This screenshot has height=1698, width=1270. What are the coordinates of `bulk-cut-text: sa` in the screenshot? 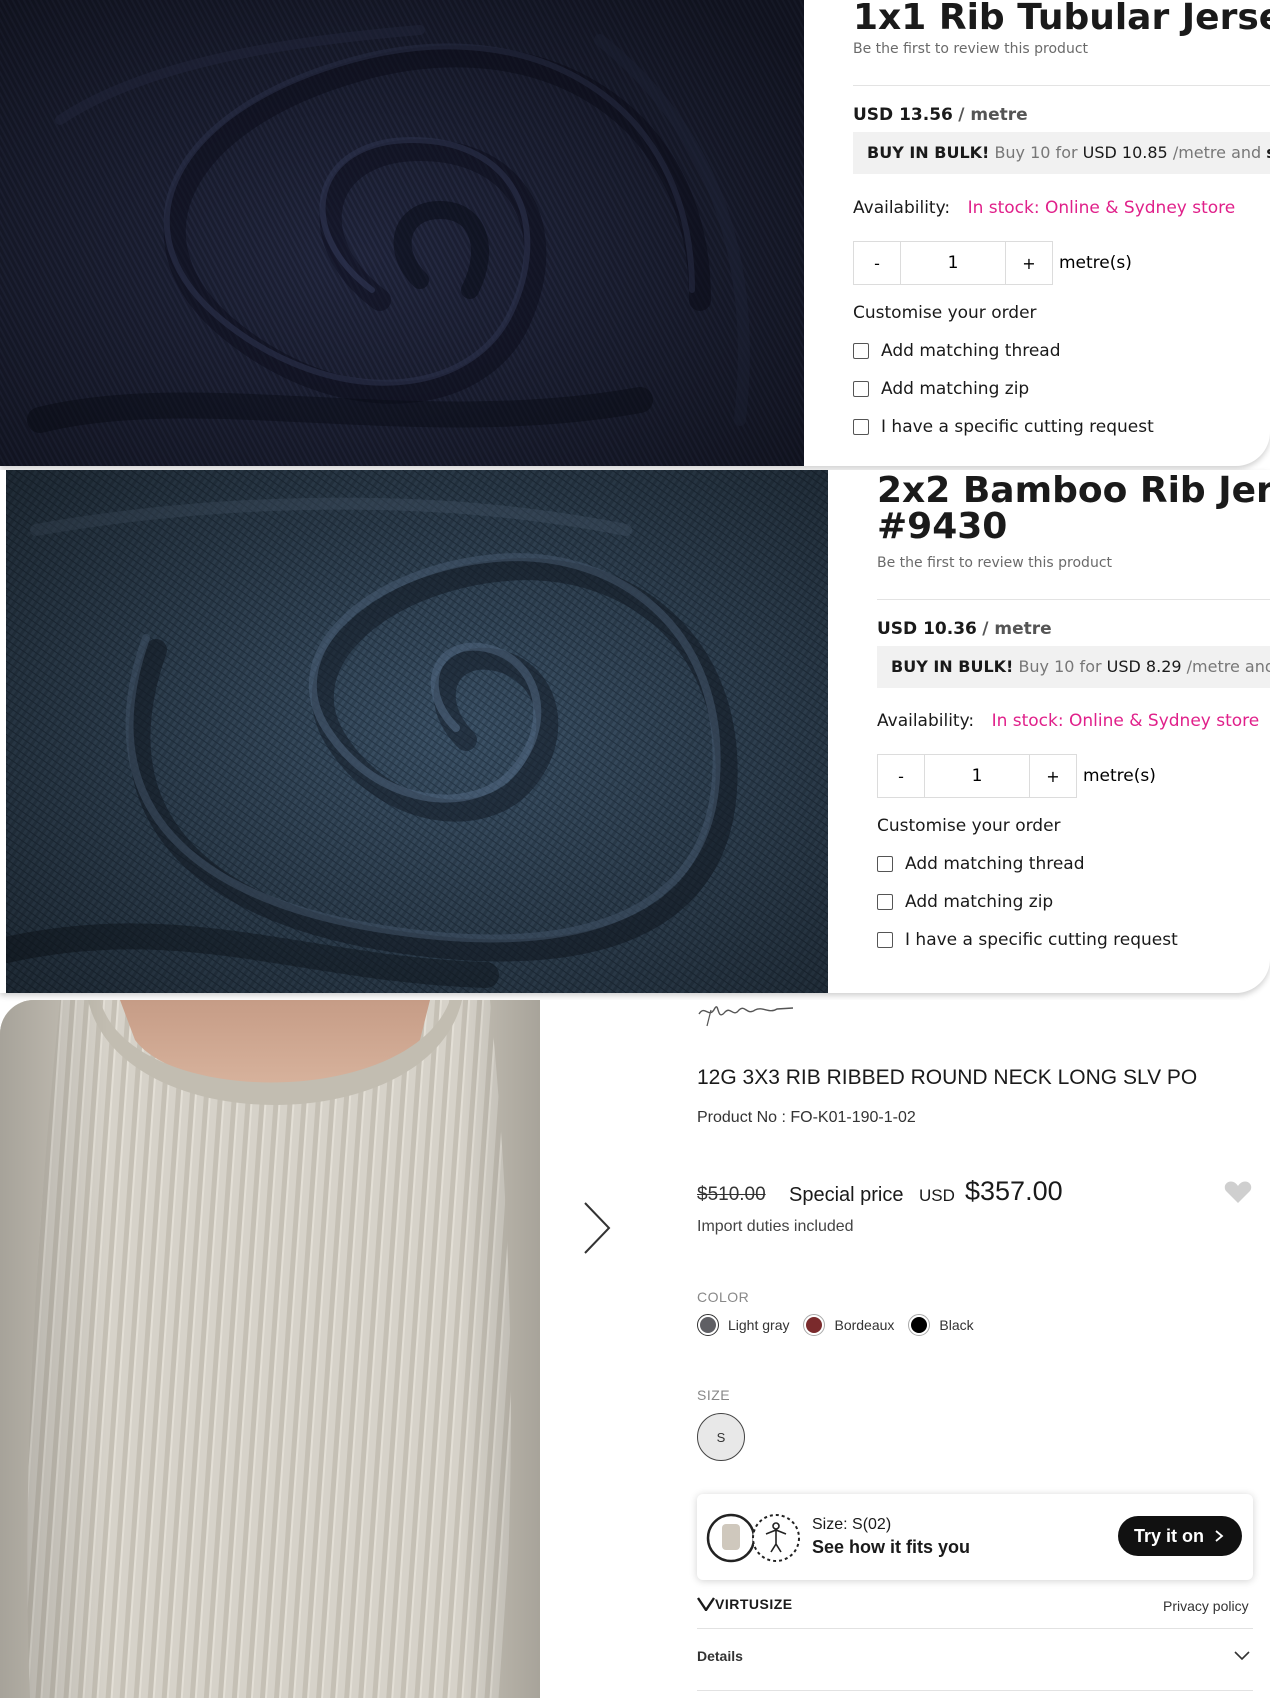 It's located at (1268, 152).